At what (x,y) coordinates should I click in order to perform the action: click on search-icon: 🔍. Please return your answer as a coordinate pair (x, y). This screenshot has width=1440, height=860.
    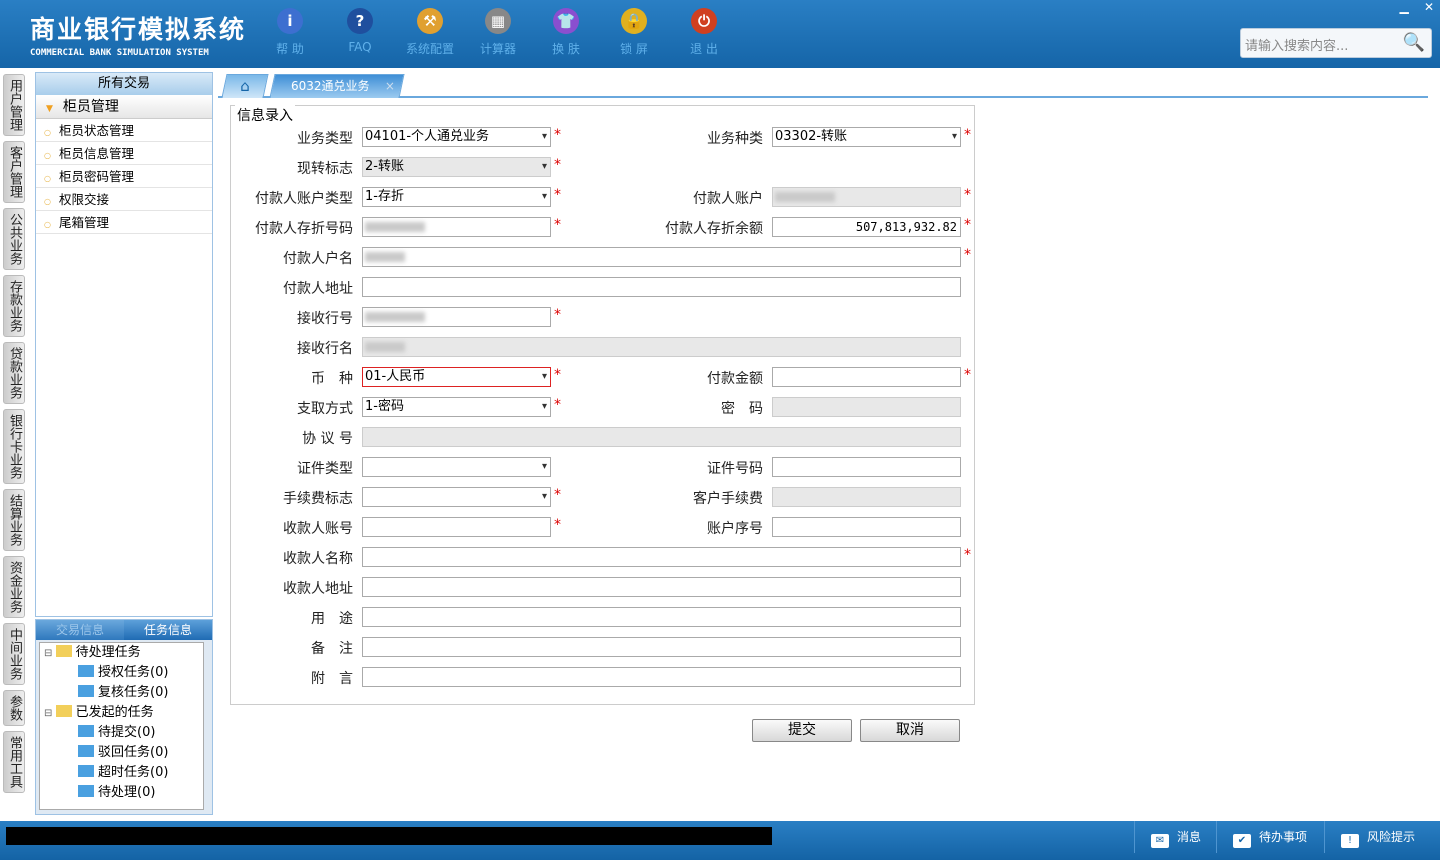
    Looking at the image, I should click on (1414, 42).